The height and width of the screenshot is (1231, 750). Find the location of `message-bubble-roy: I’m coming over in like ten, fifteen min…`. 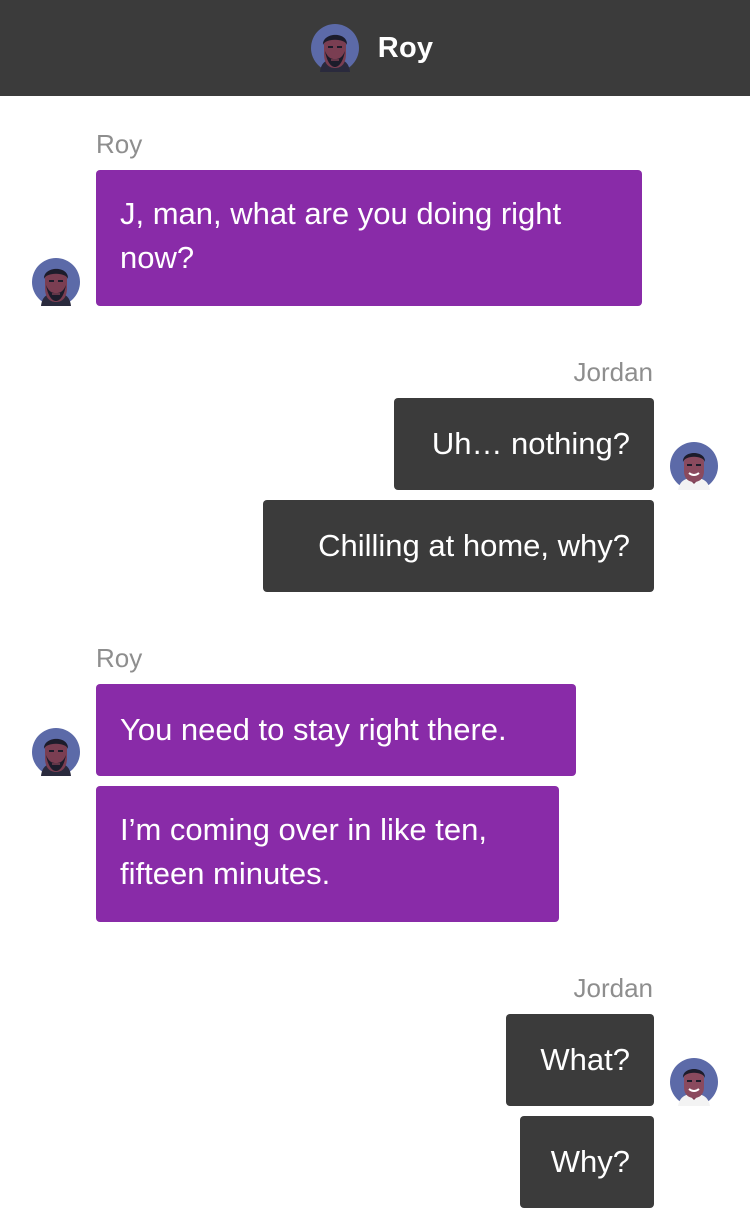

message-bubble-roy: I’m coming over in like ten, fifteen min… is located at coordinates (327, 854).